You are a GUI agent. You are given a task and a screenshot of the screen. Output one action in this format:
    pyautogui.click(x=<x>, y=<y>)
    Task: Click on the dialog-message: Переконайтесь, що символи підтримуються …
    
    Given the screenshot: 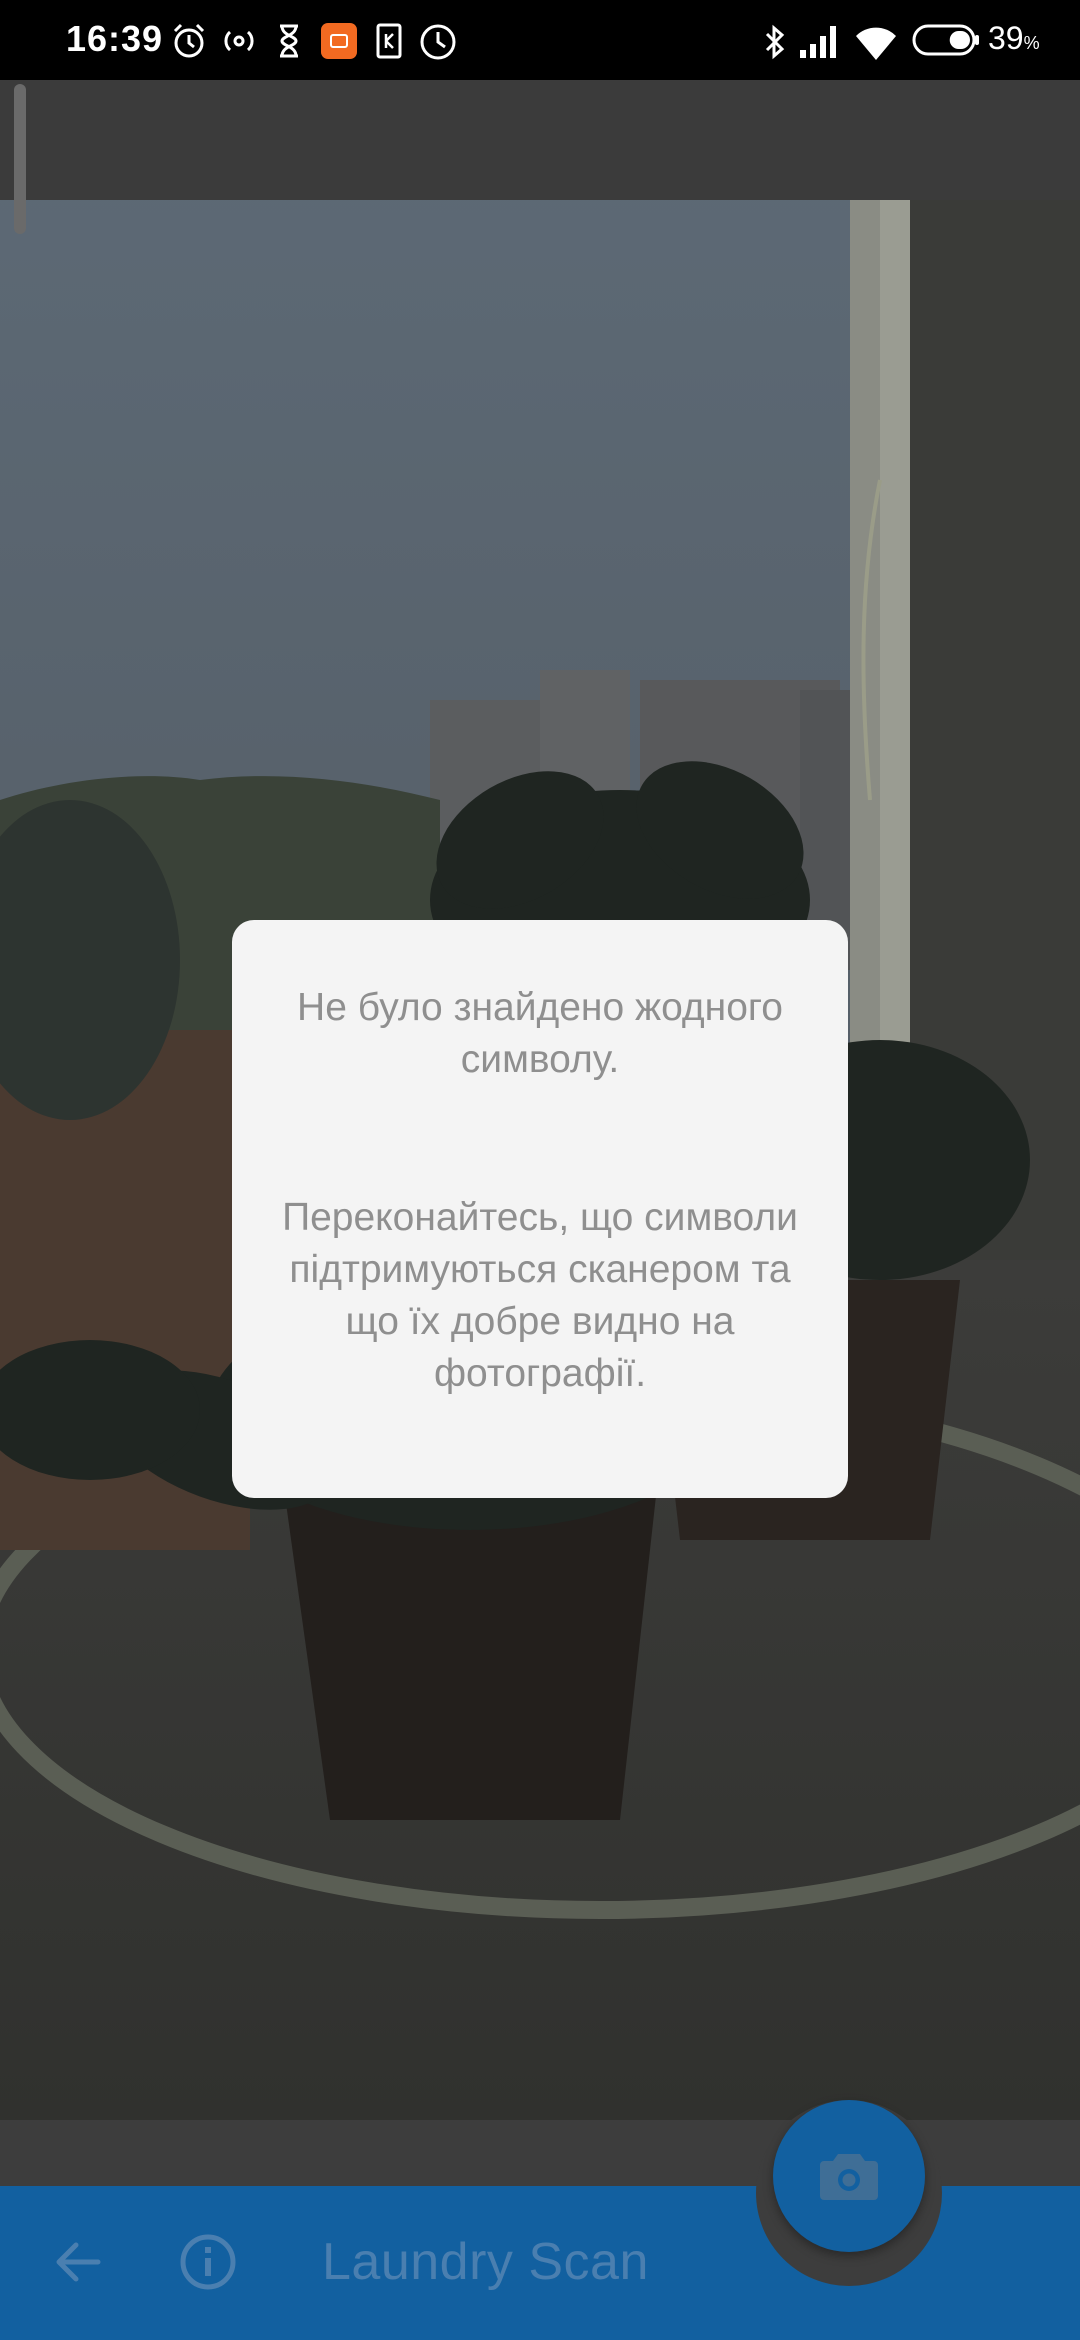 What is the action you would take?
    pyautogui.click(x=540, y=1295)
    